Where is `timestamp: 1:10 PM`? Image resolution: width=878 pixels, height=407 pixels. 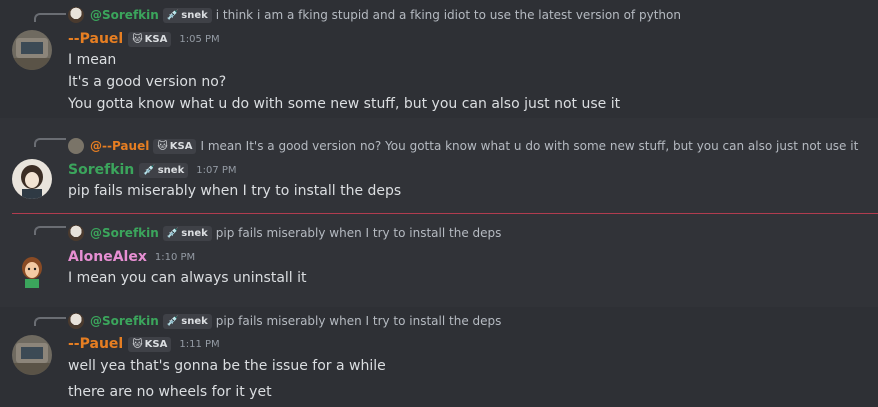
timestamp: 1:10 PM is located at coordinates (175, 257).